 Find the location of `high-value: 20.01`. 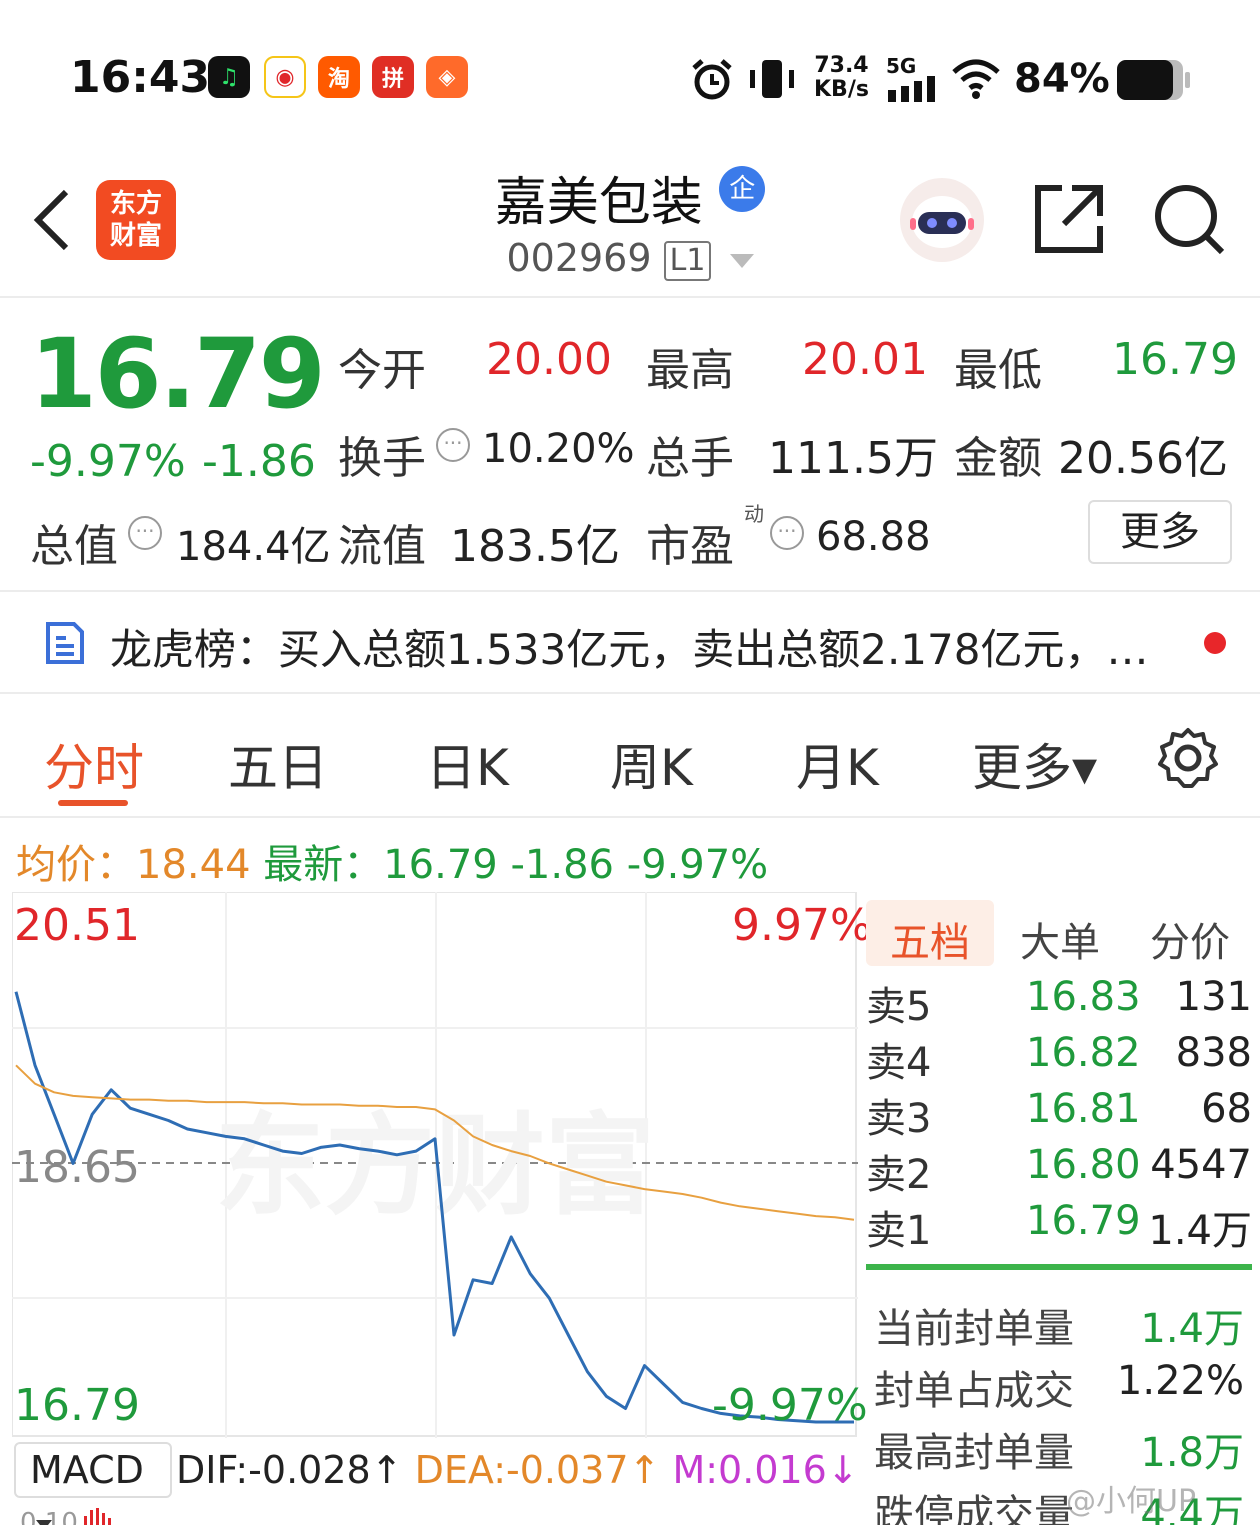

high-value: 20.01 is located at coordinates (865, 359).